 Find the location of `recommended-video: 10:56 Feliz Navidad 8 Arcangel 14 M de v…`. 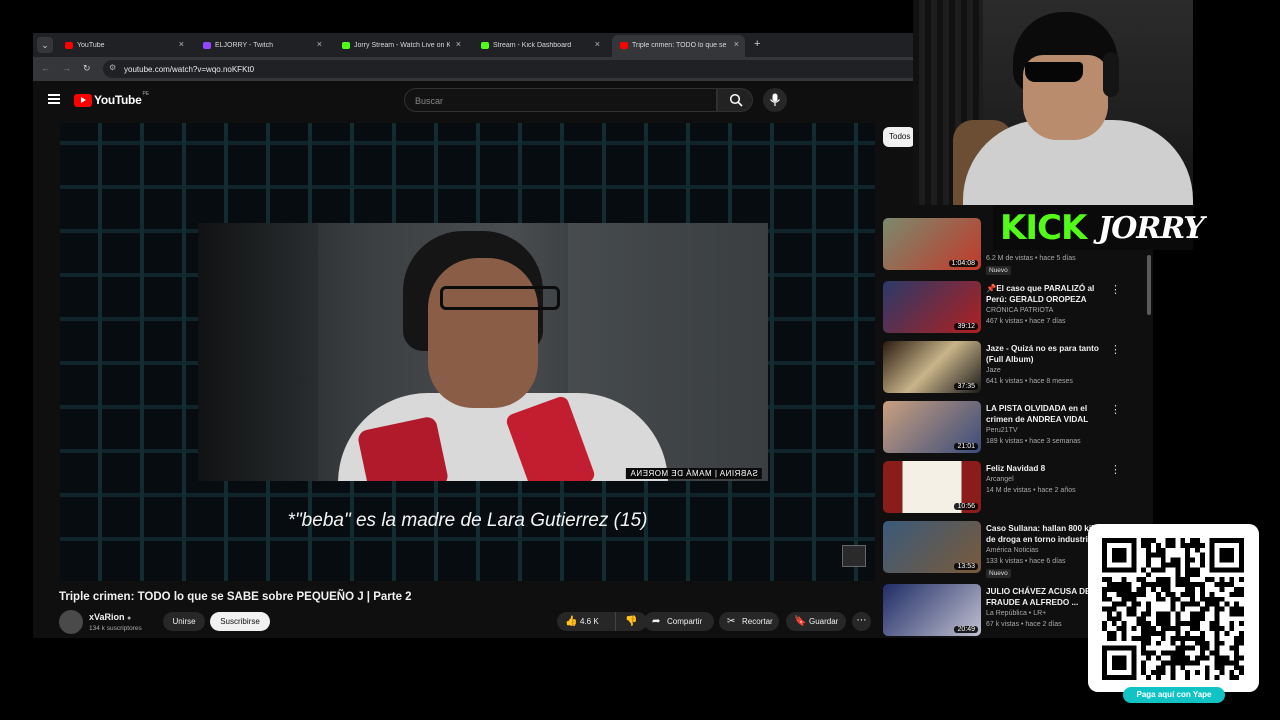

recommended-video: 10:56 Feliz Navidad 8 Arcangel 14 M de v… is located at coordinates (1013, 490).